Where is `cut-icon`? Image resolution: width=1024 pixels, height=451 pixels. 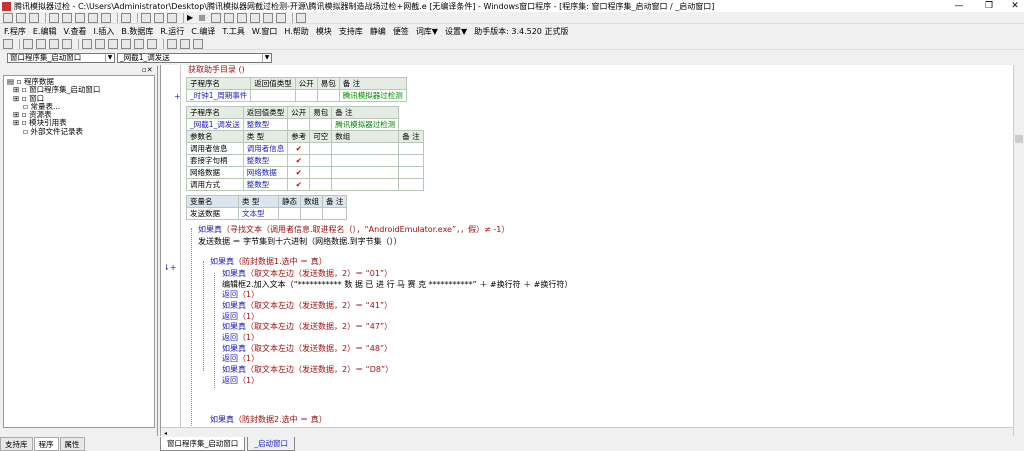 cut-icon is located at coordinates (54, 17).